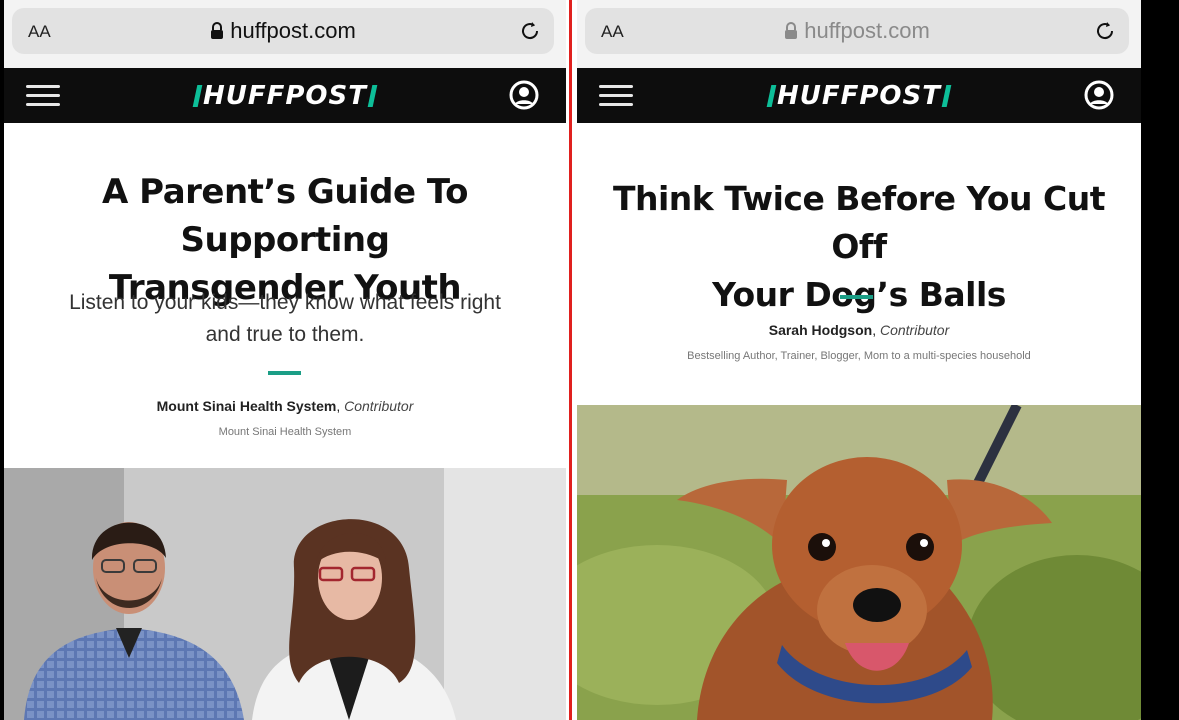 This screenshot has width=1179, height=720. Describe the element at coordinates (285, 432) in the screenshot. I see `author-bio: Mount Sinai Health System` at that location.